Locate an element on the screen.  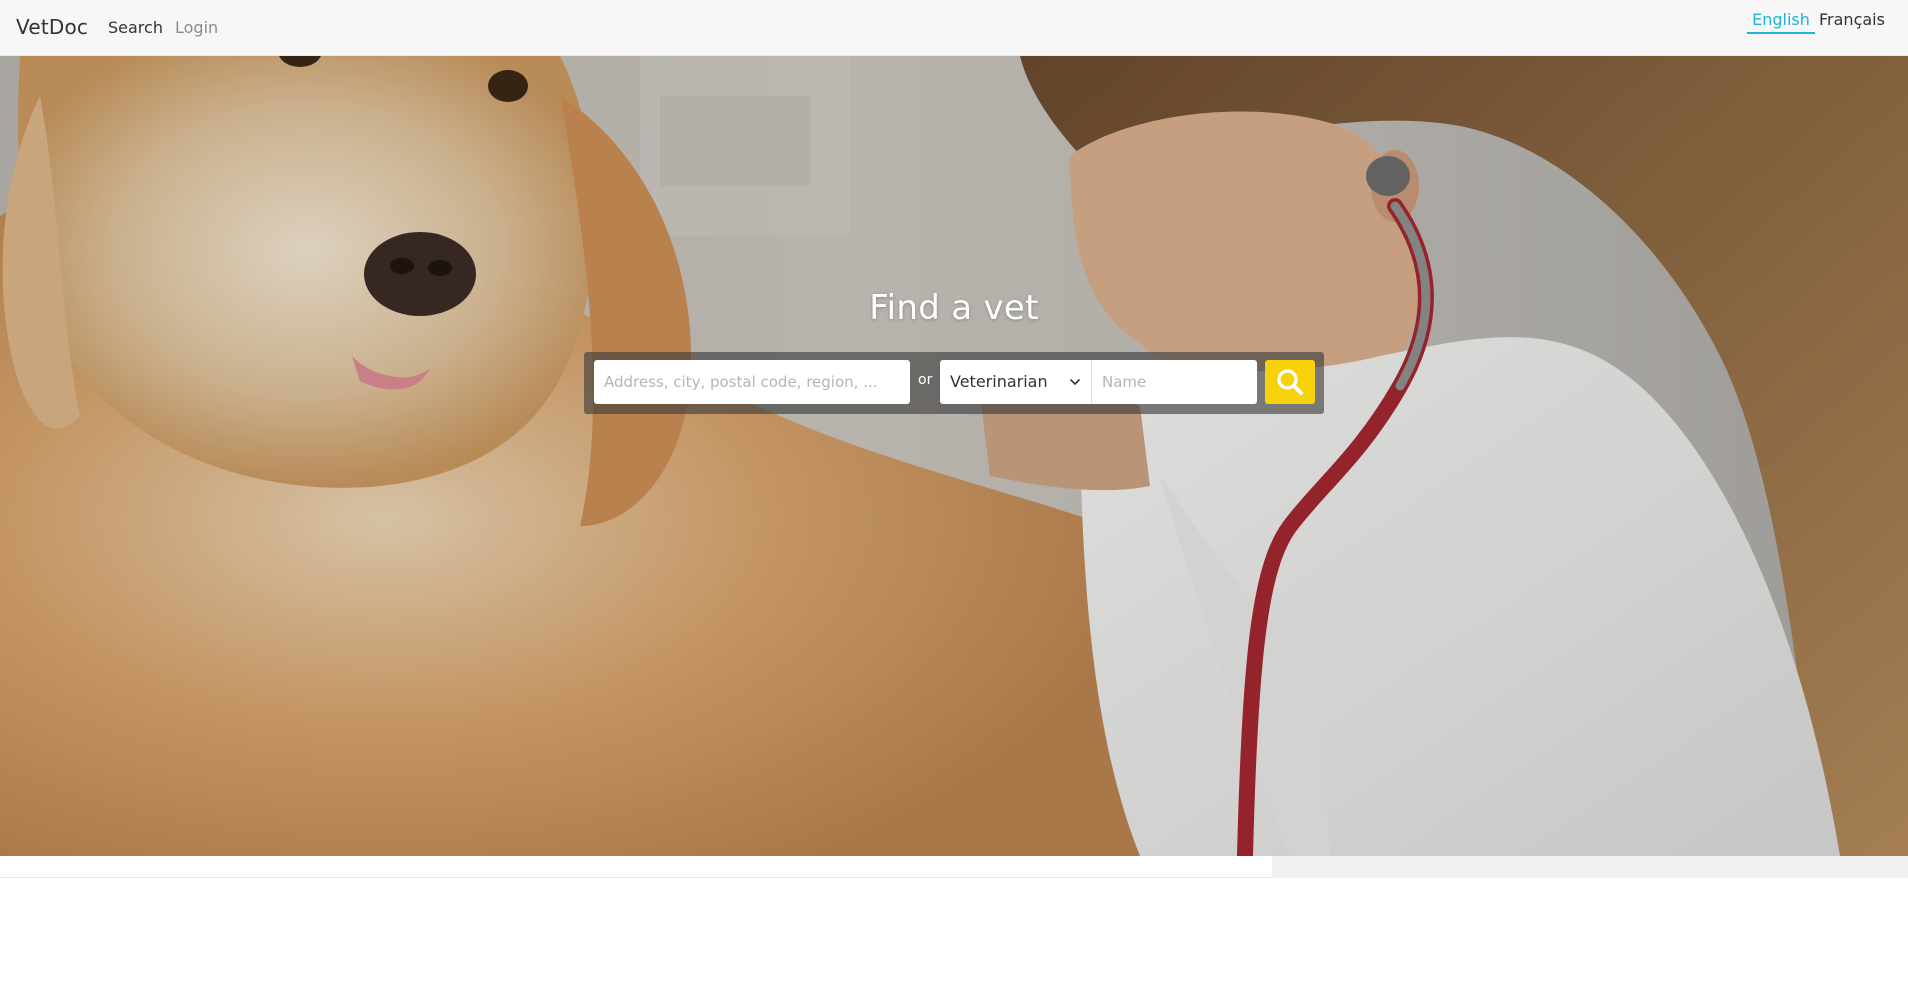
address-search-input is located at coordinates (752, 382).